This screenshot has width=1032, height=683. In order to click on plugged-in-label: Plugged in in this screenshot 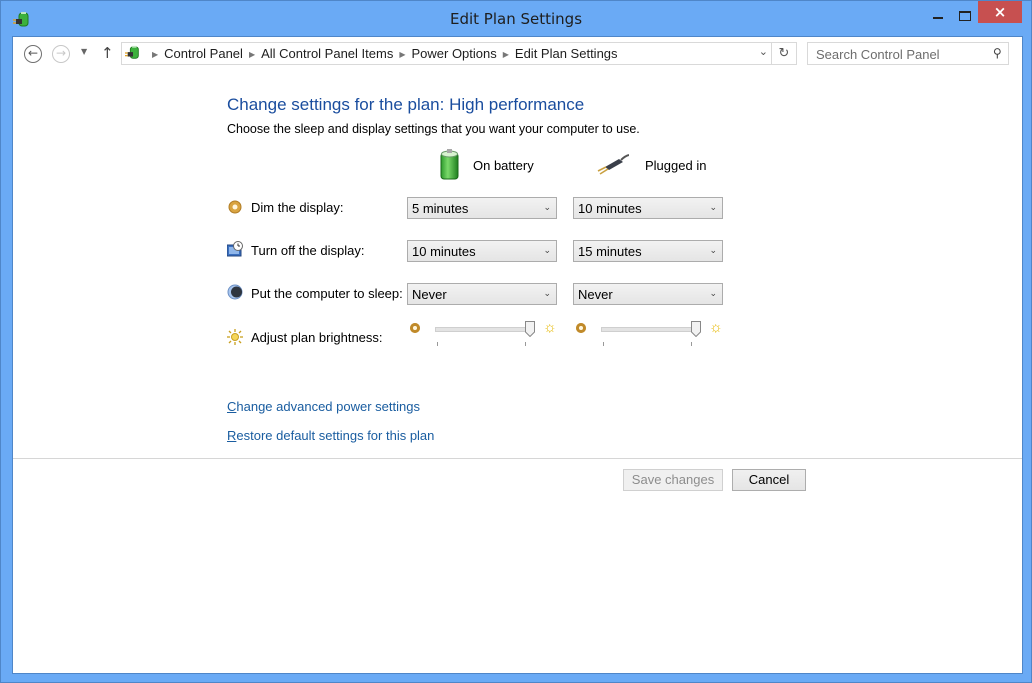, I will do `click(676, 165)`.